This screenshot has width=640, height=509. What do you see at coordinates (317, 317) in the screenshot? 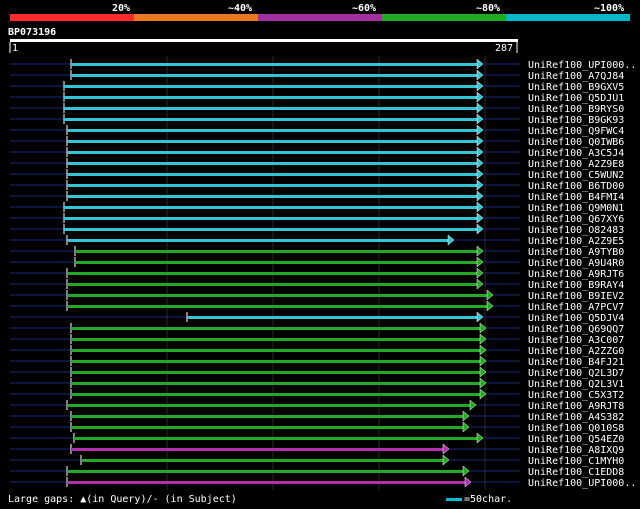
I see `hit-row: UniRef100_Q5DJV4` at bounding box center [317, 317].